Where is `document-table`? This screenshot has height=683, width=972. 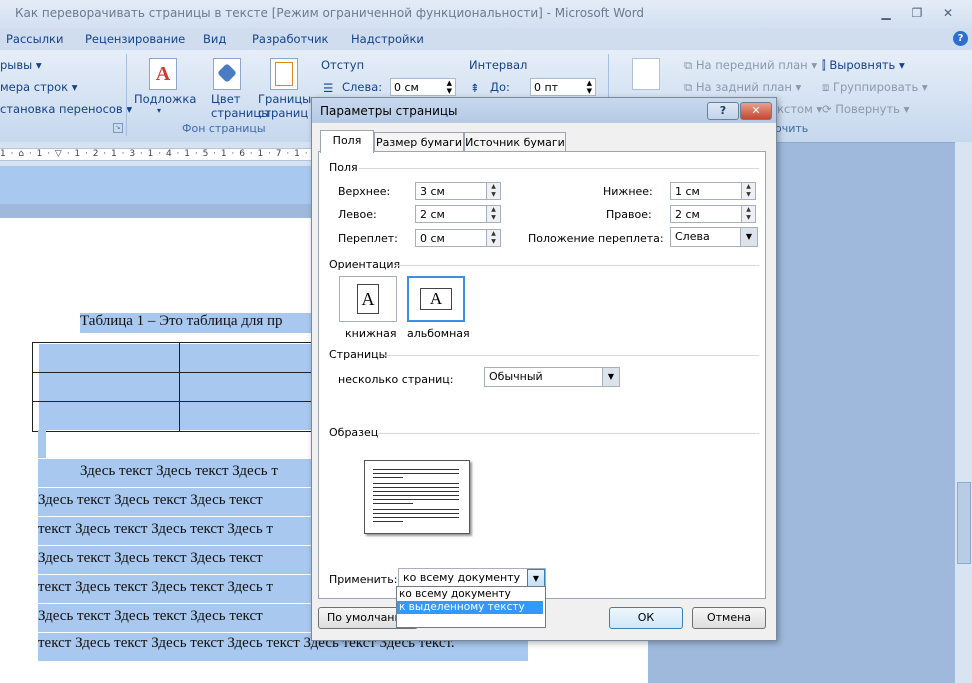 document-table is located at coordinates (178, 387).